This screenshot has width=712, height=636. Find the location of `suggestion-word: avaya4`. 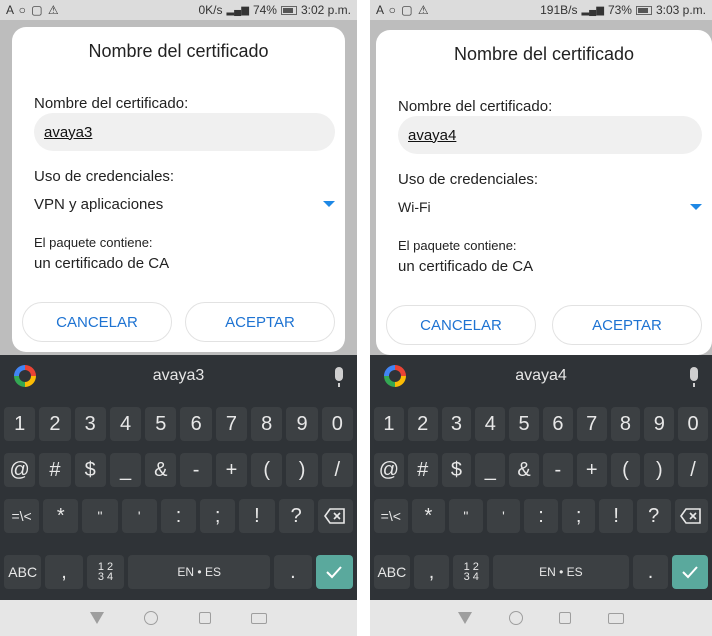

suggestion-word: avaya4 is located at coordinates (541, 376).